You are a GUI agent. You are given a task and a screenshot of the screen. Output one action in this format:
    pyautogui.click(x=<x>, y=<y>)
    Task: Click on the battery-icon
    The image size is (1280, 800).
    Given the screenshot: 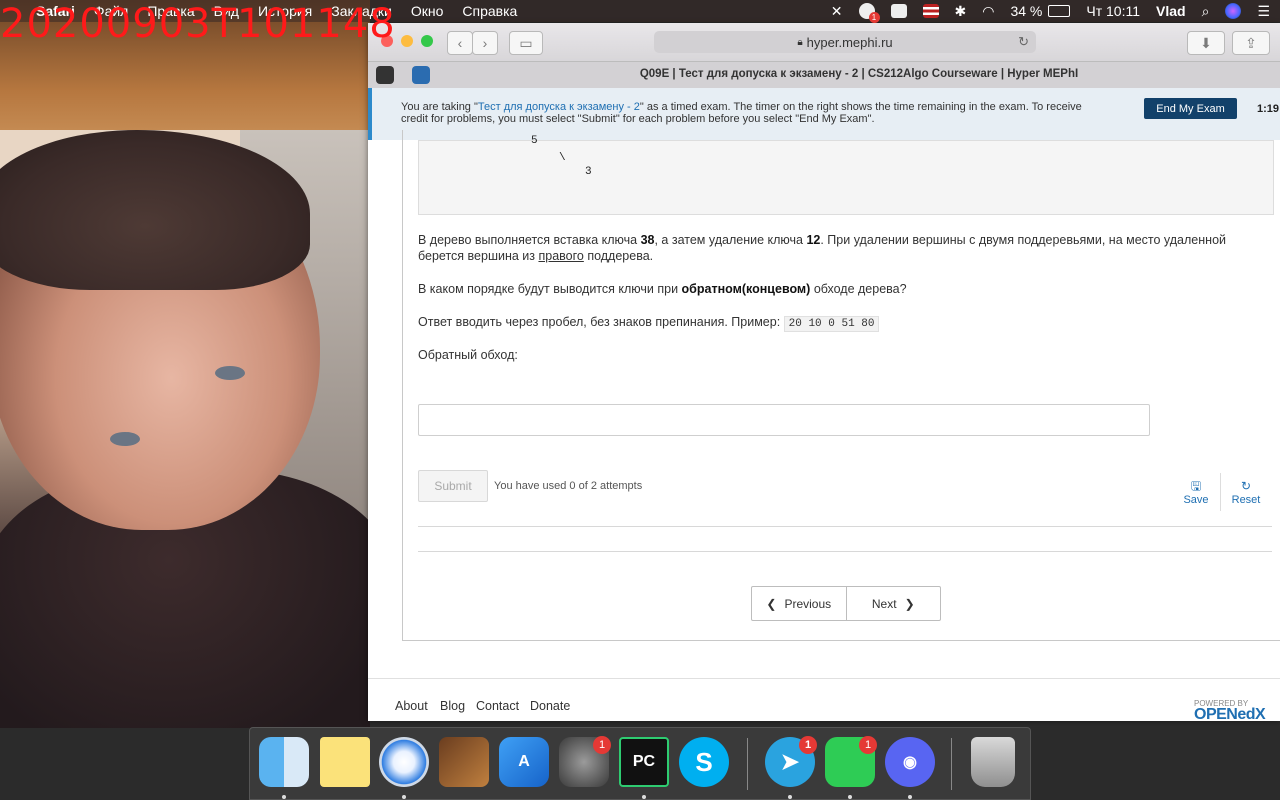 What is the action you would take?
    pyautogui.click(x=1059, y=11)
    